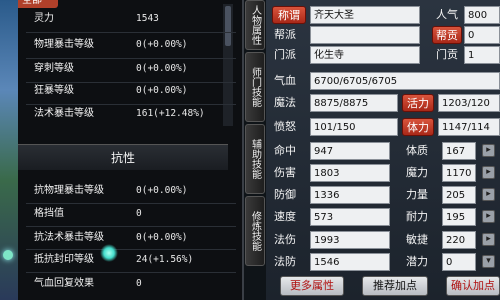 The height and width of the screenshot is (300, 500). Describe the element at coordinates (365, 55) in the screenshot. I see `school-field: 化生寺` at that location.